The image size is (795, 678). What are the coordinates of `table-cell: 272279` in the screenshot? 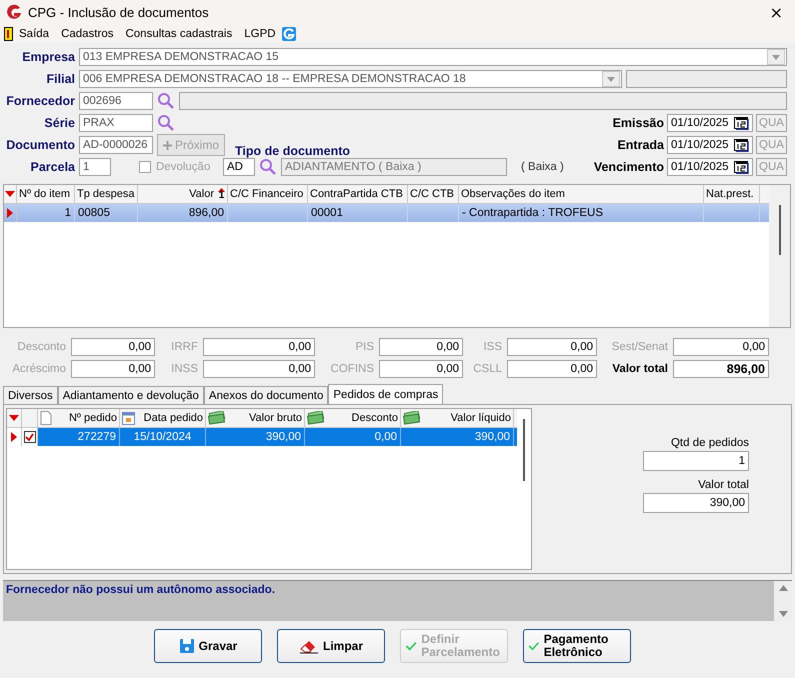 It's located at (79, 437).